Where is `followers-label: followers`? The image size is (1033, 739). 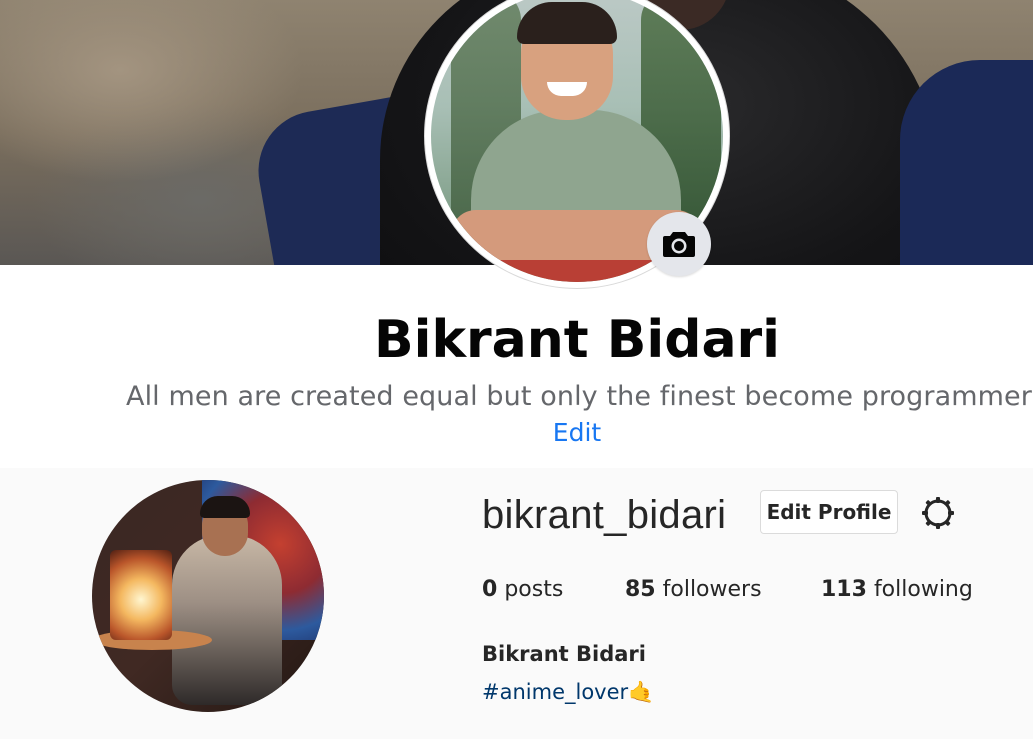
followers-label: followers is located at coordinates (712, 589).